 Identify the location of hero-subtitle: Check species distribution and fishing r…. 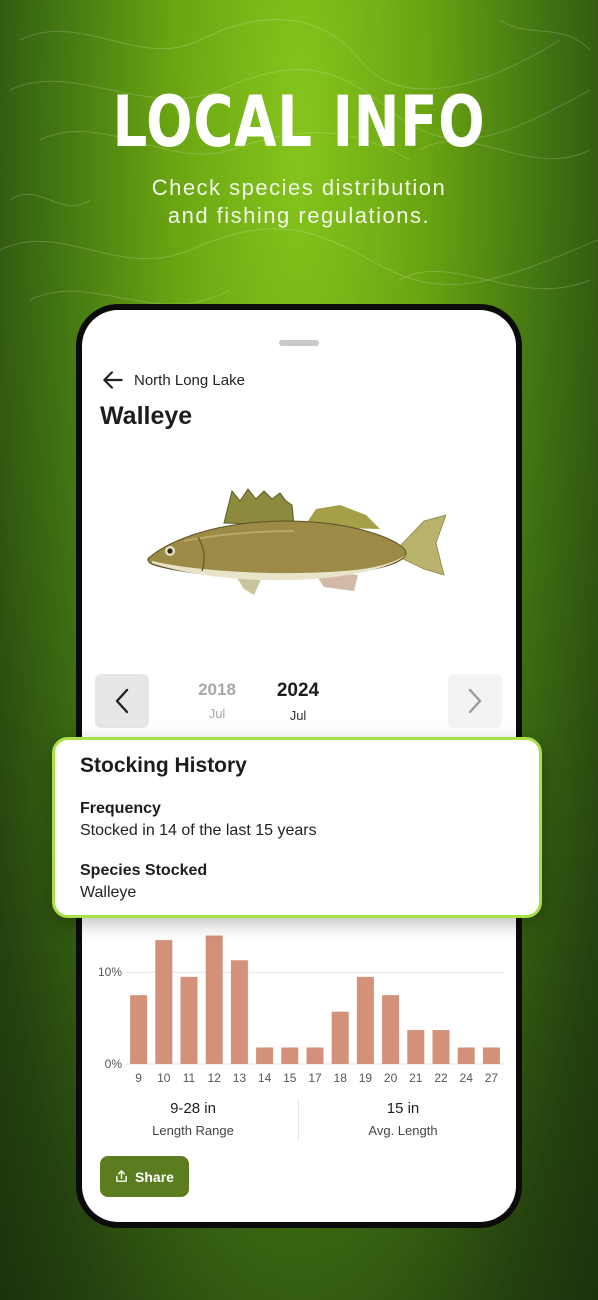
(299, 202).